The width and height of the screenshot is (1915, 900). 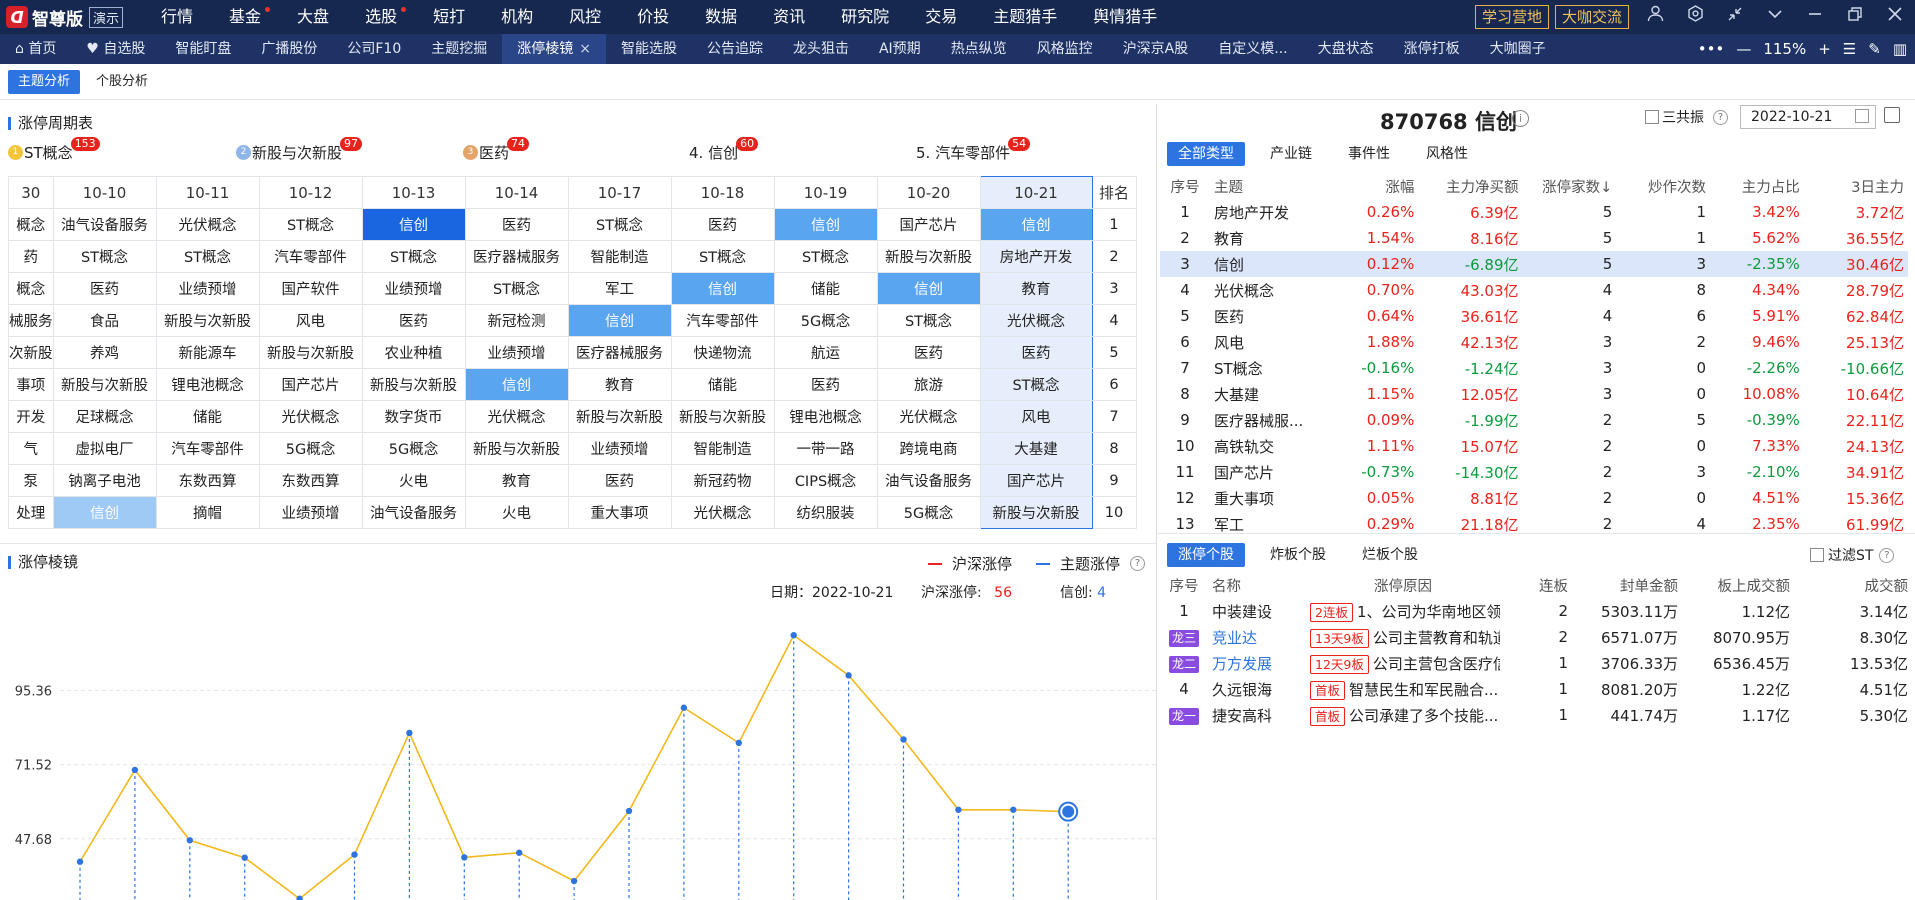 I want to click on theme-row: 12 重大事项 0.05% 8.81亿 2 0 4.51% 15.36亿, so click(x=1534, y=498).